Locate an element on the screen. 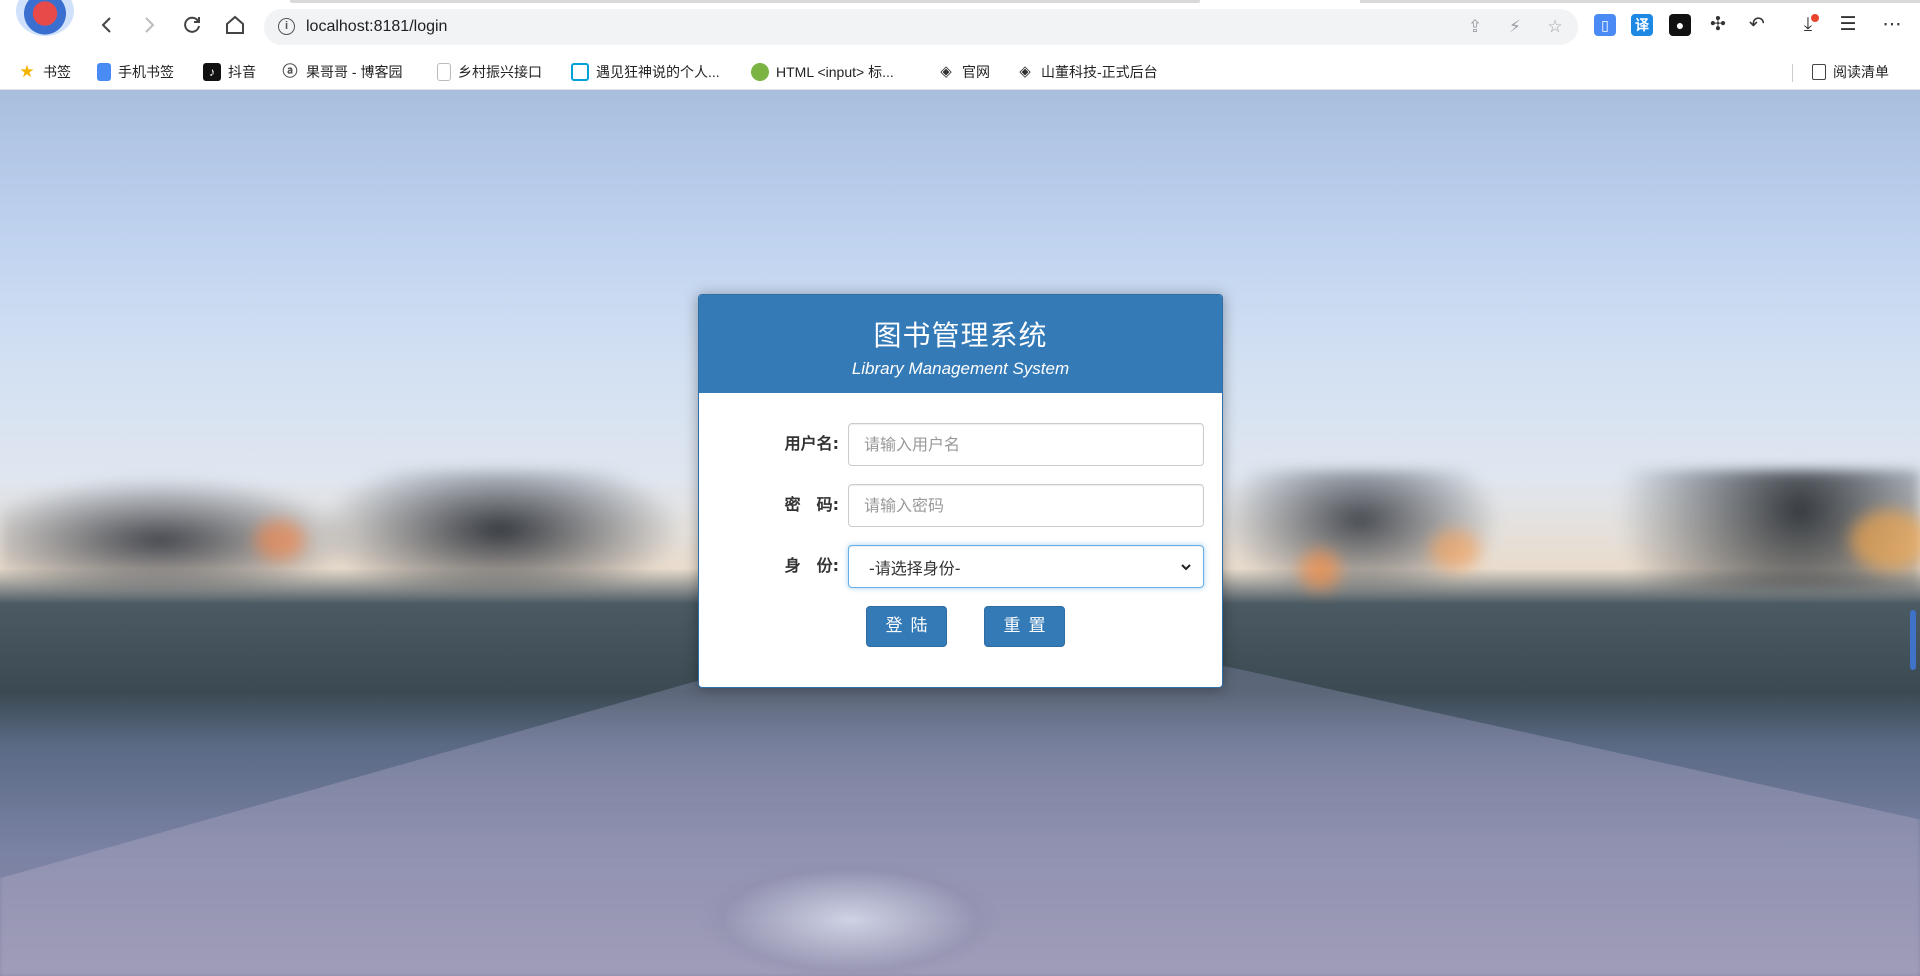  chevron-left-icon is located at coordinates (106, 25).